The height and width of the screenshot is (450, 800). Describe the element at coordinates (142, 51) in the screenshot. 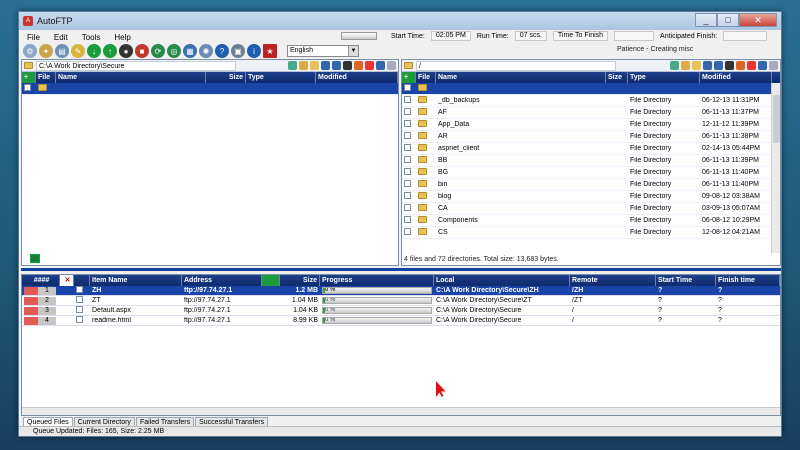

I see `stop-icon: ■` at that location.